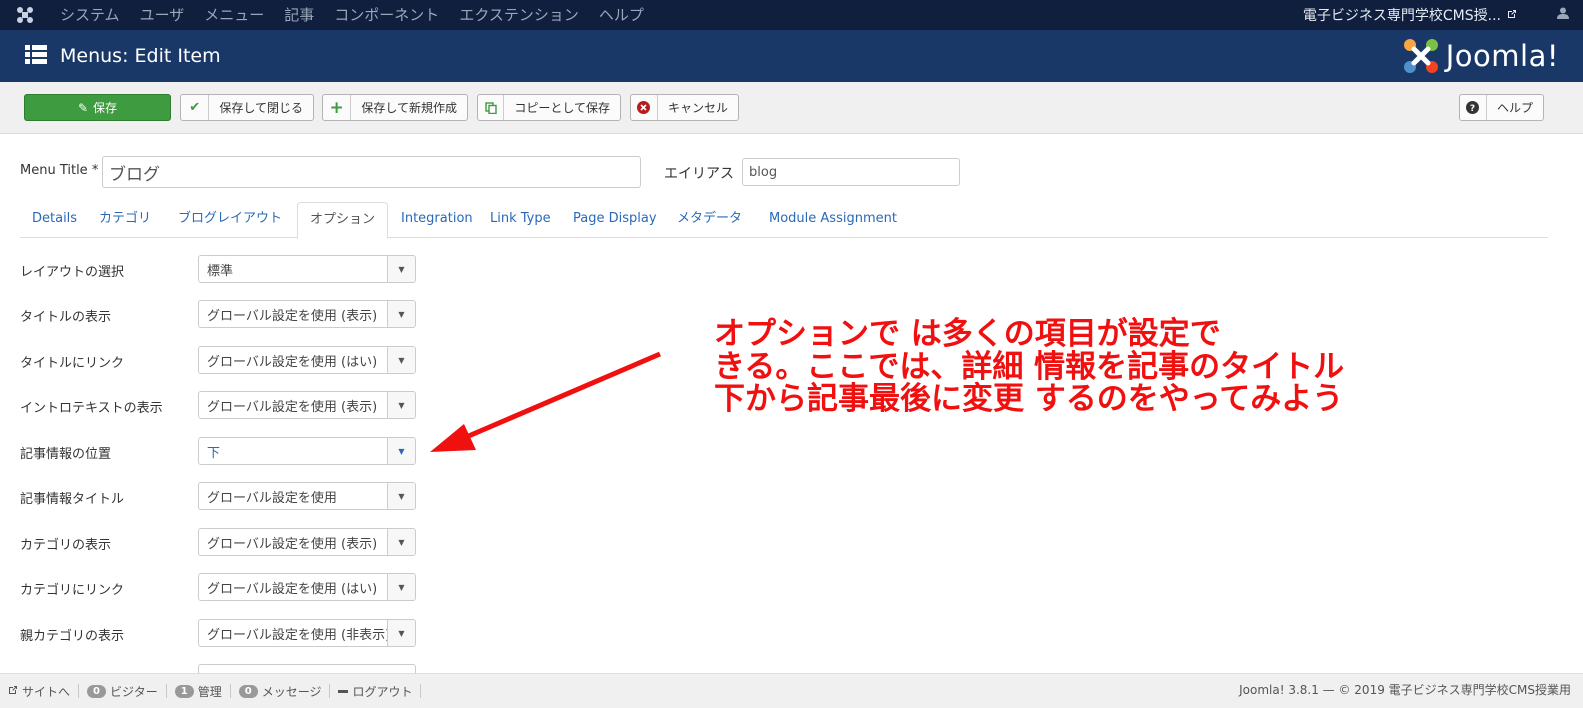  What do you see at coordinates (371, 172) in the screenshot?
I see `menu-title-input: ブログ` at bounding box center [371, 172].